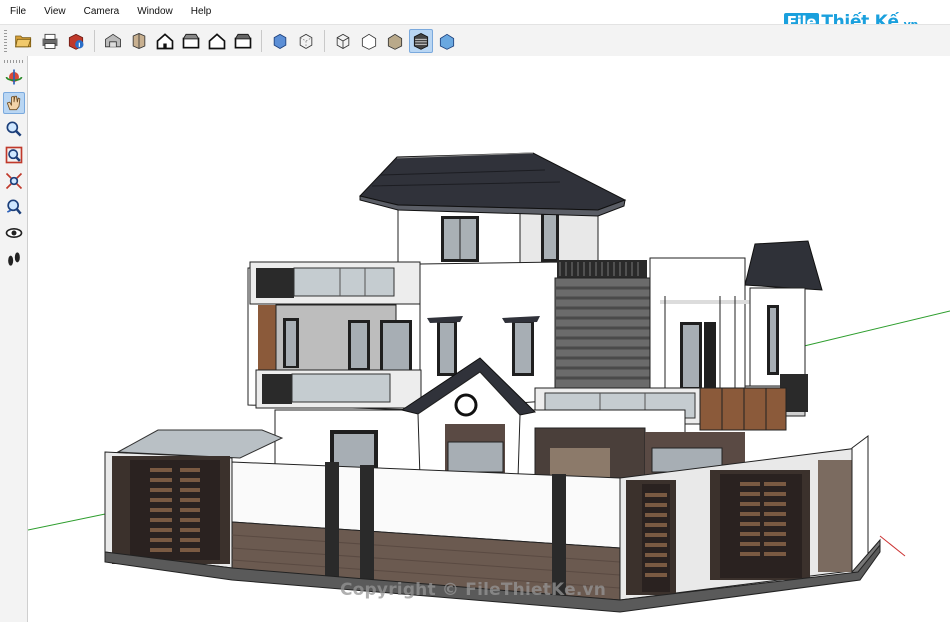  Describe the element at coordinates (55, 12) in the screenshot. I see `menu-view: View` at that location.